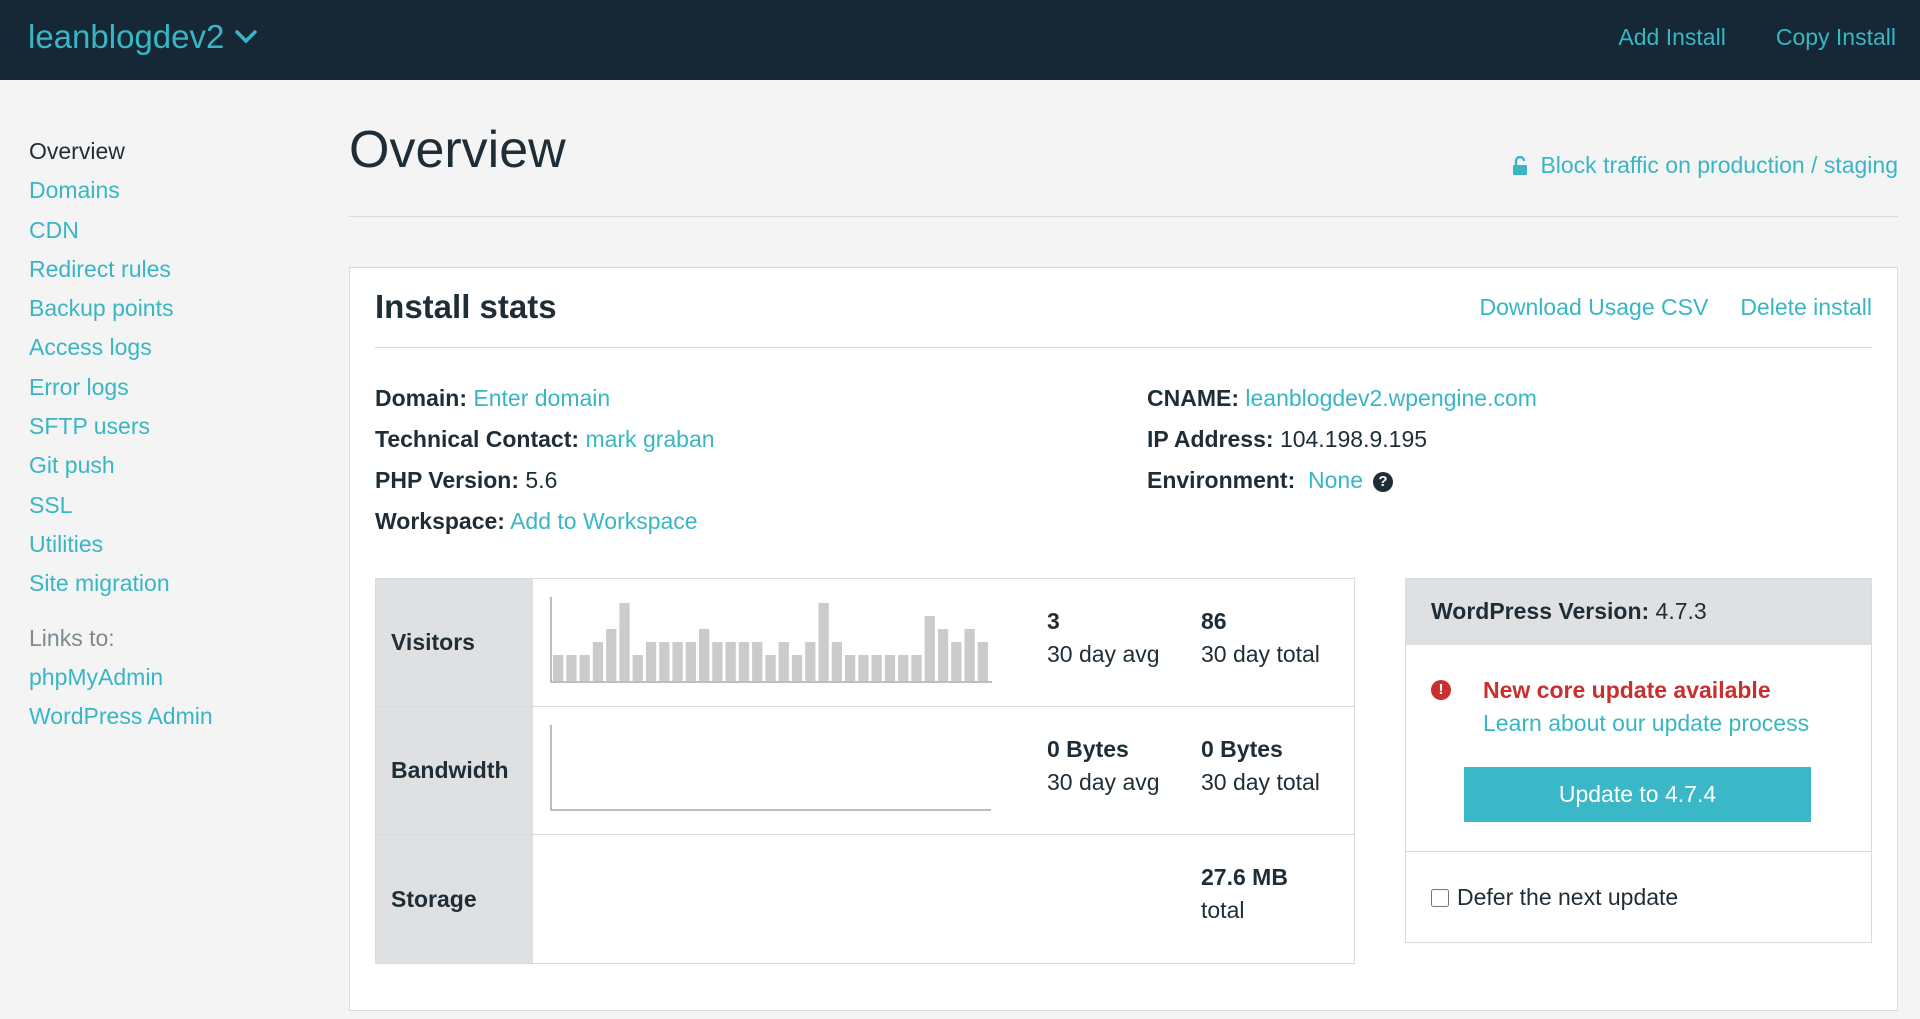 The image size is (1920, 1019). I want to click on defer-update-checkbox, so click(1440, 897).